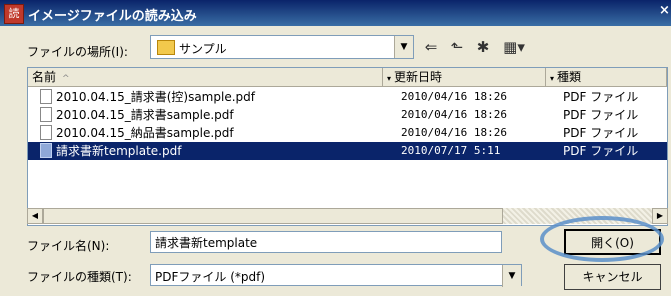 The image size is (671, 296). What do you see at coordinates (665, 12) in the screenshot?
I see `close-icon: ×` at bounding box center [665, 12].